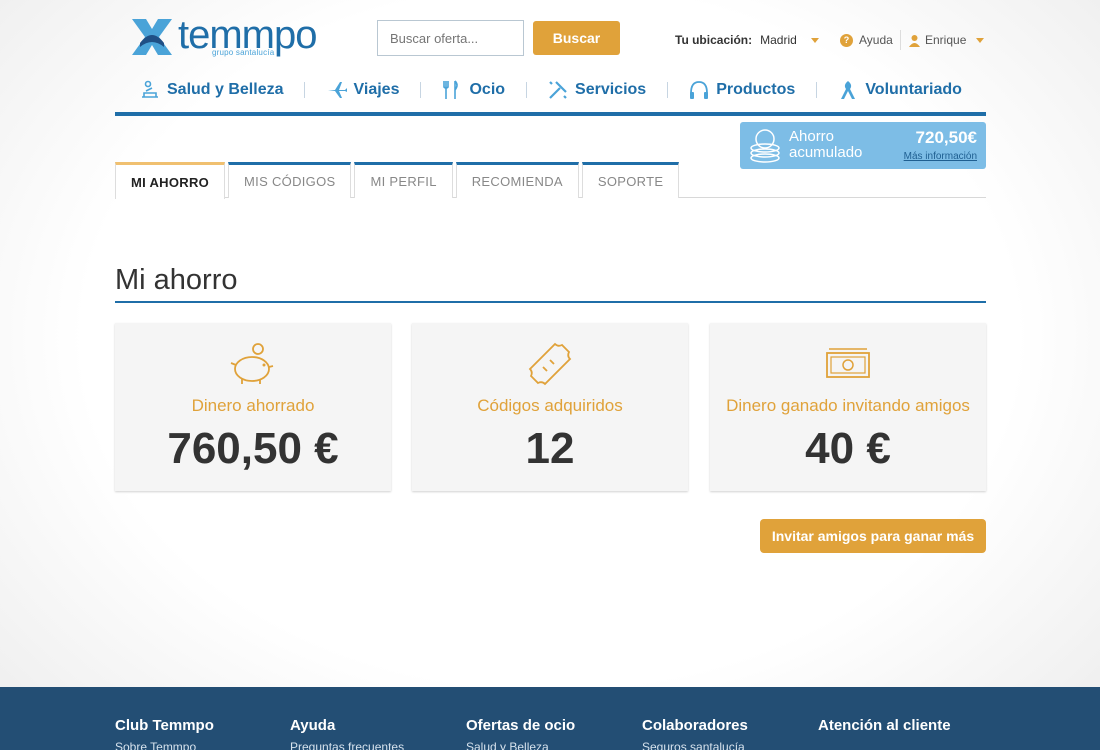  What do you see at coordinates (848, 363) in the screenshot?
I see `banknote-icon` at bounding box center [848, 363].